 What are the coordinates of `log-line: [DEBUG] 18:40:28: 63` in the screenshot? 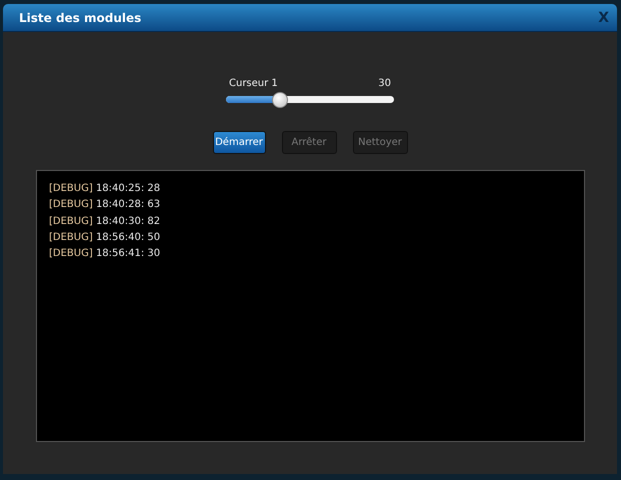 It's located at (105, 205).